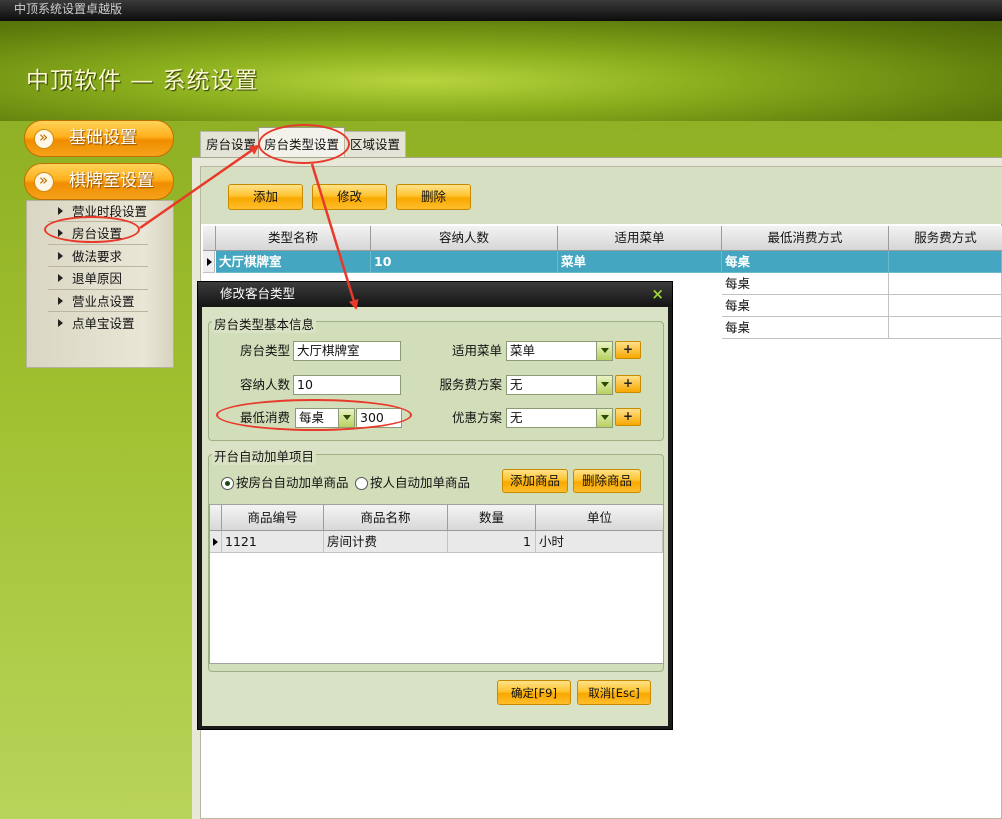 The width and height of the screenshot is (1002, 819). I want to click on menu-select: 菜单, so click(559, 351).